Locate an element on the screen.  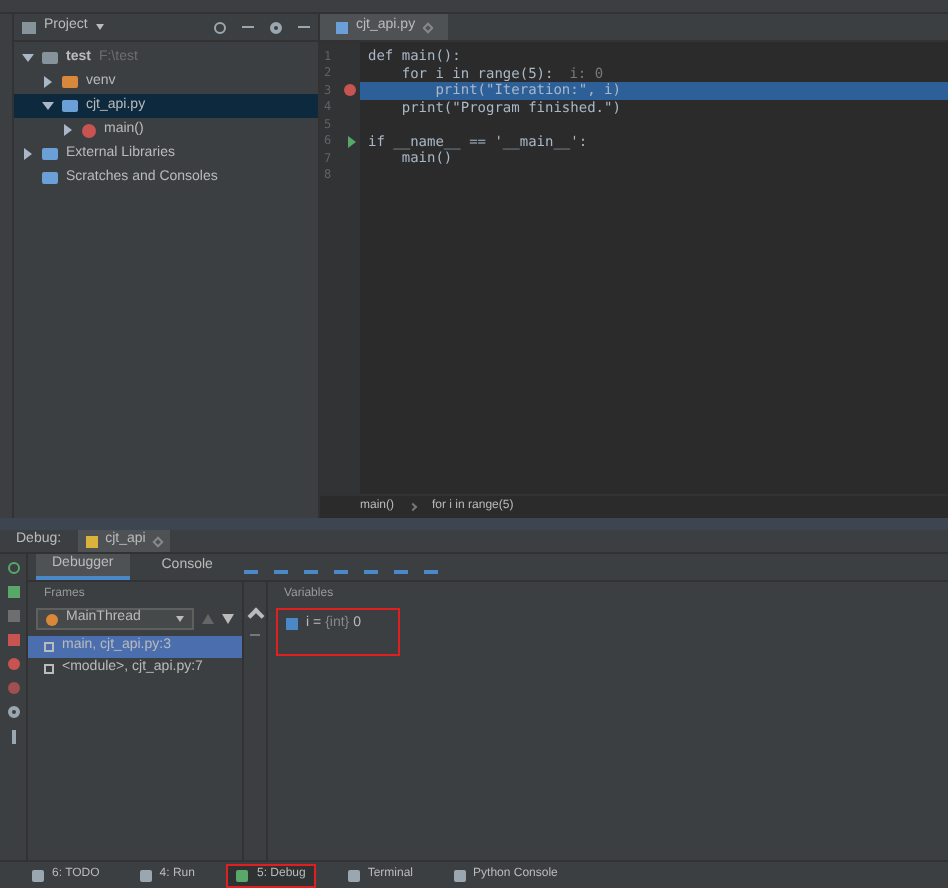
pause-icon is located at coordinates (13, 616).